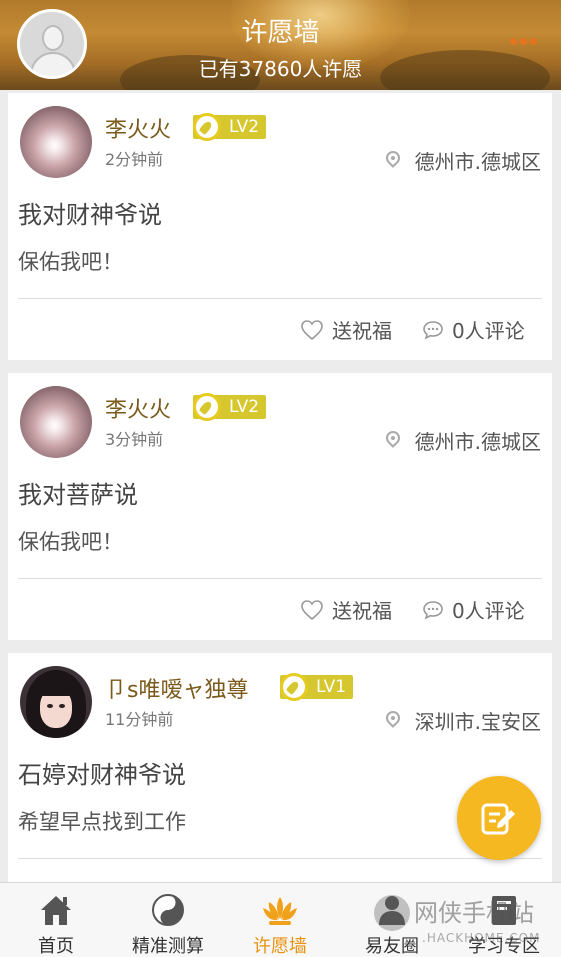  I want to click on post-time: 3分钟前, so click(134, 439).